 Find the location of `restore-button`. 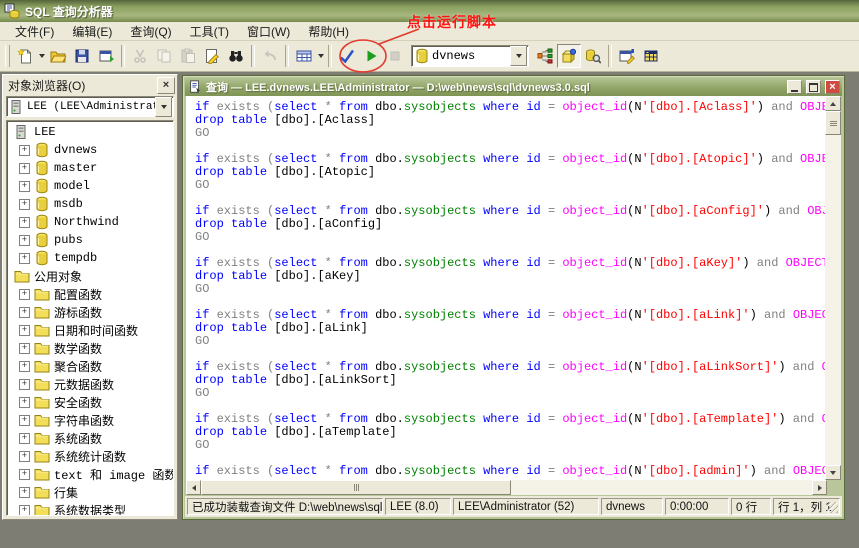

restore-button is located at coordinates (813, 87).